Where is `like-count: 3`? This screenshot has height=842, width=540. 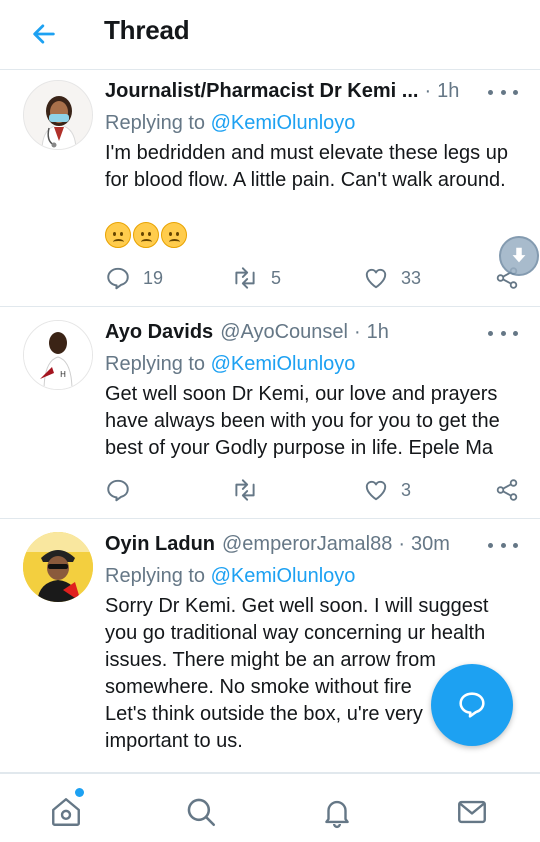 like-count: 3 is located at coordinates (406, 489).